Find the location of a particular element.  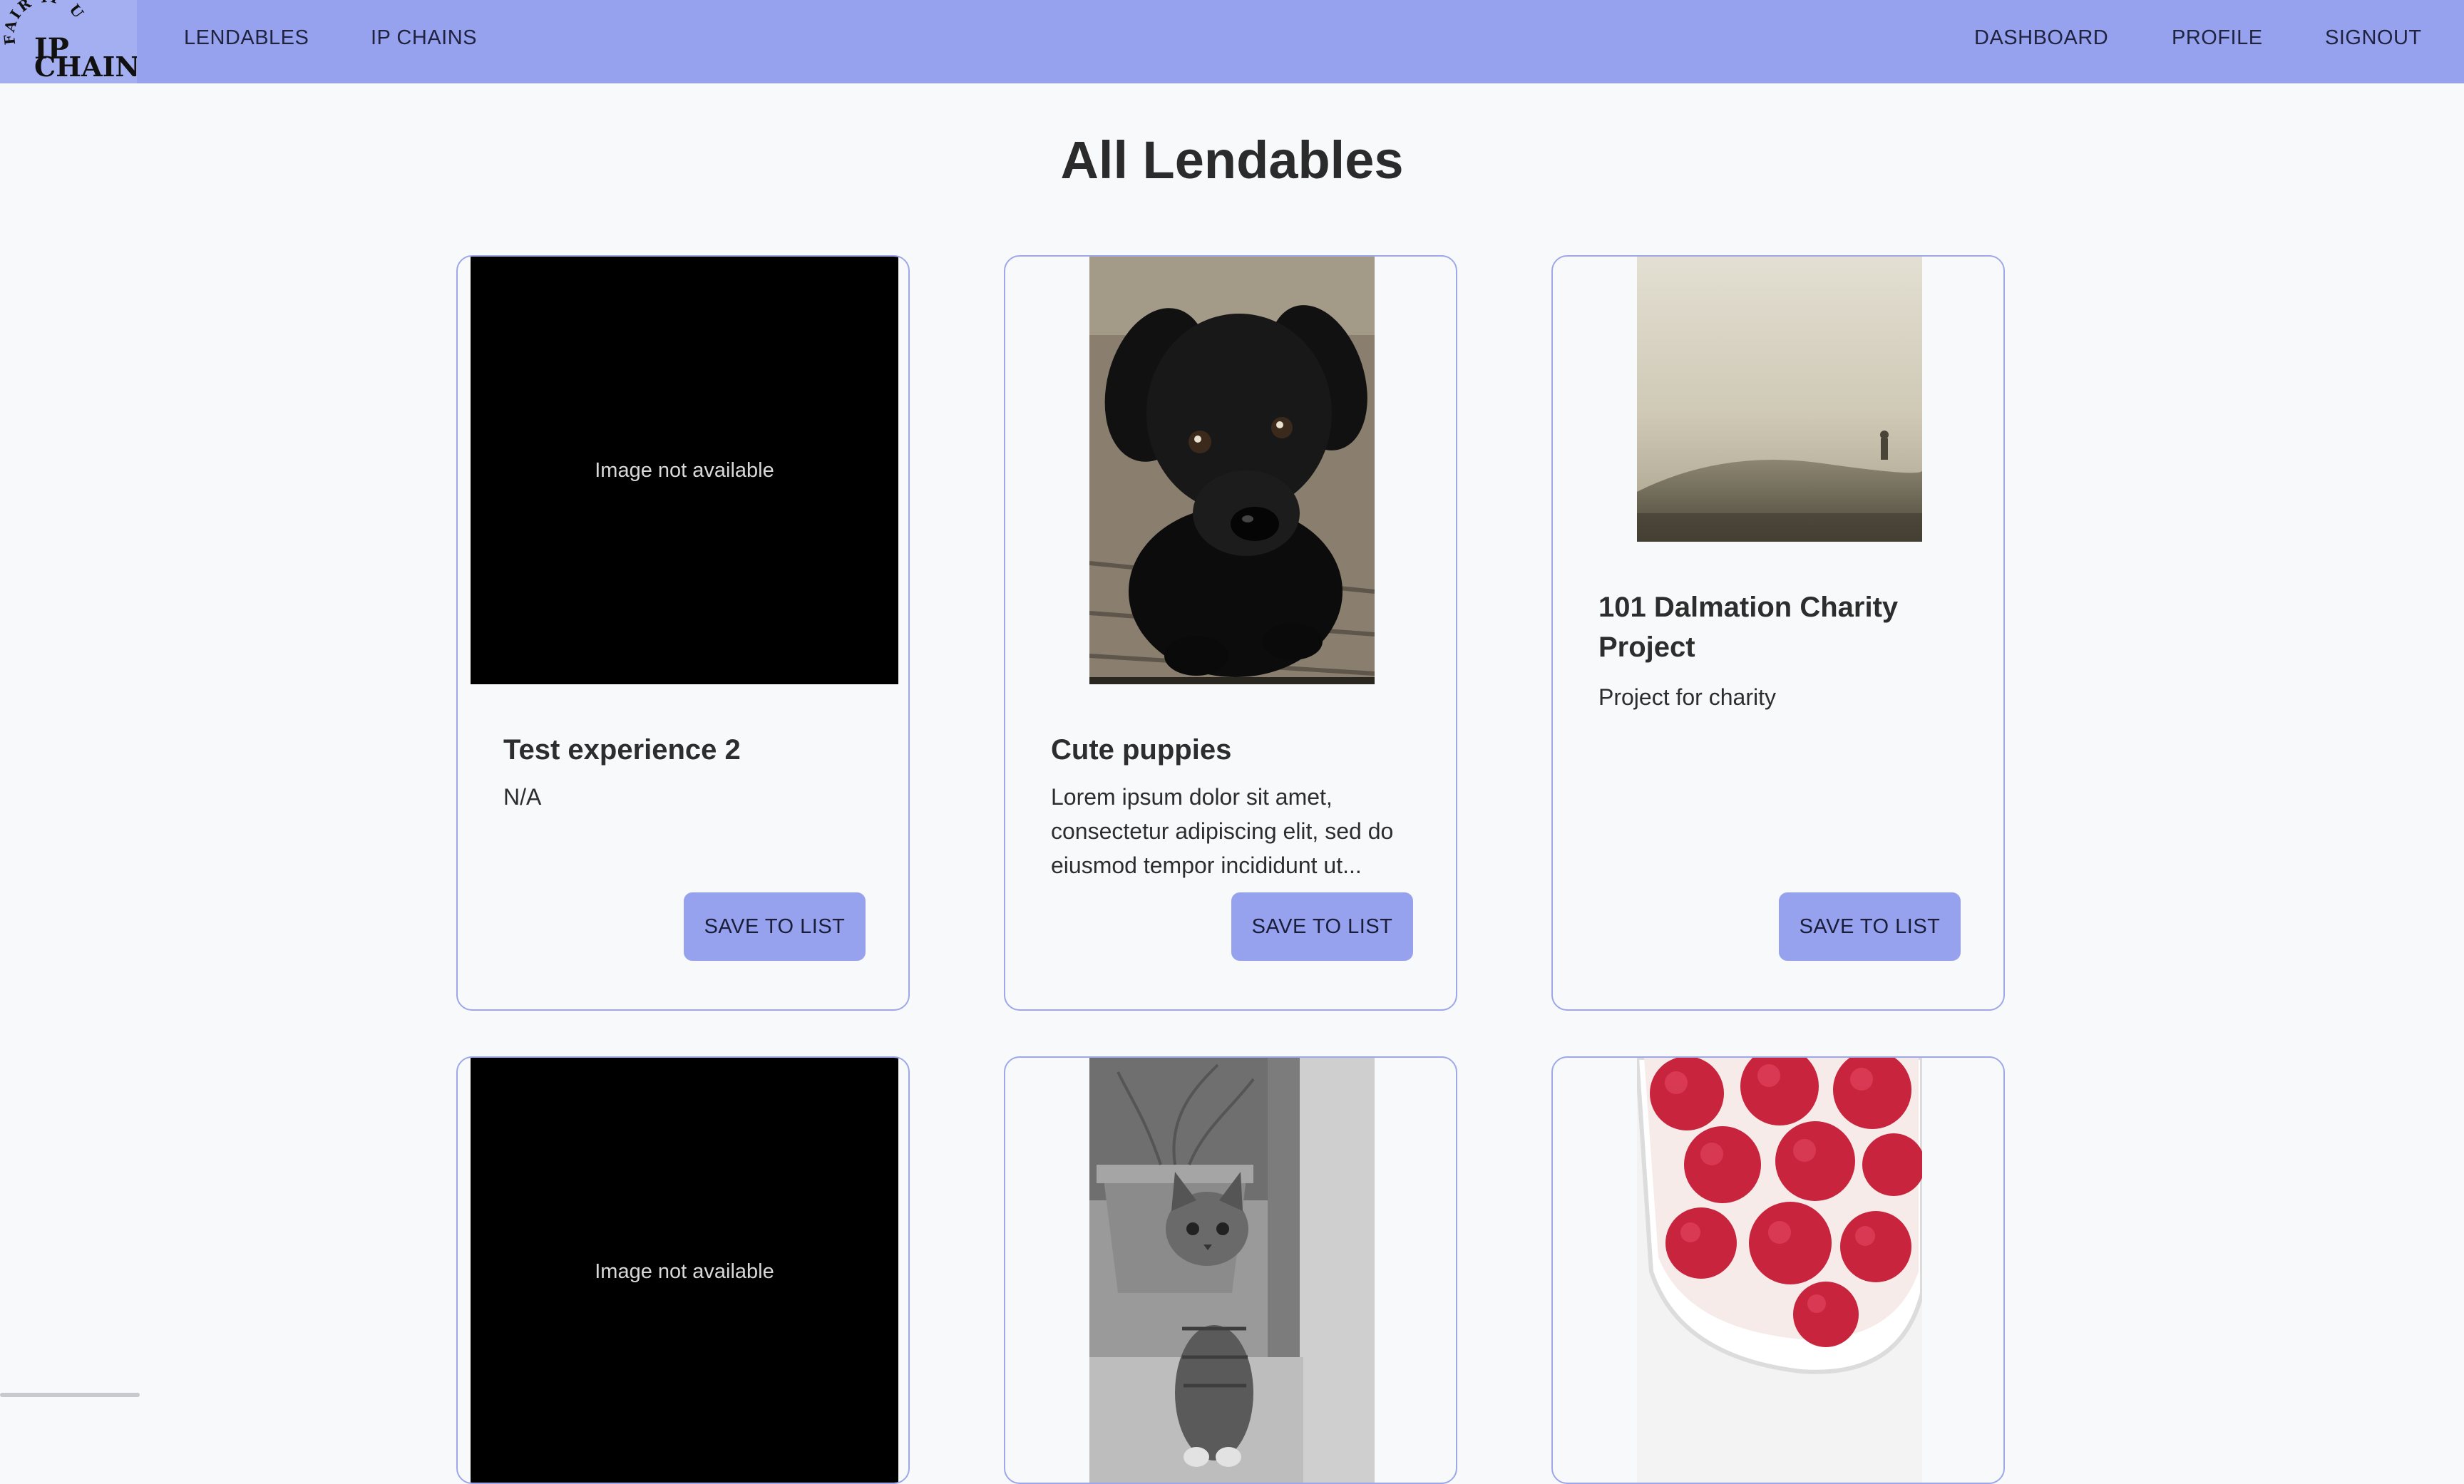

card-title: 101 Dalmation Charity Project is located at coordinates (1748, 628).